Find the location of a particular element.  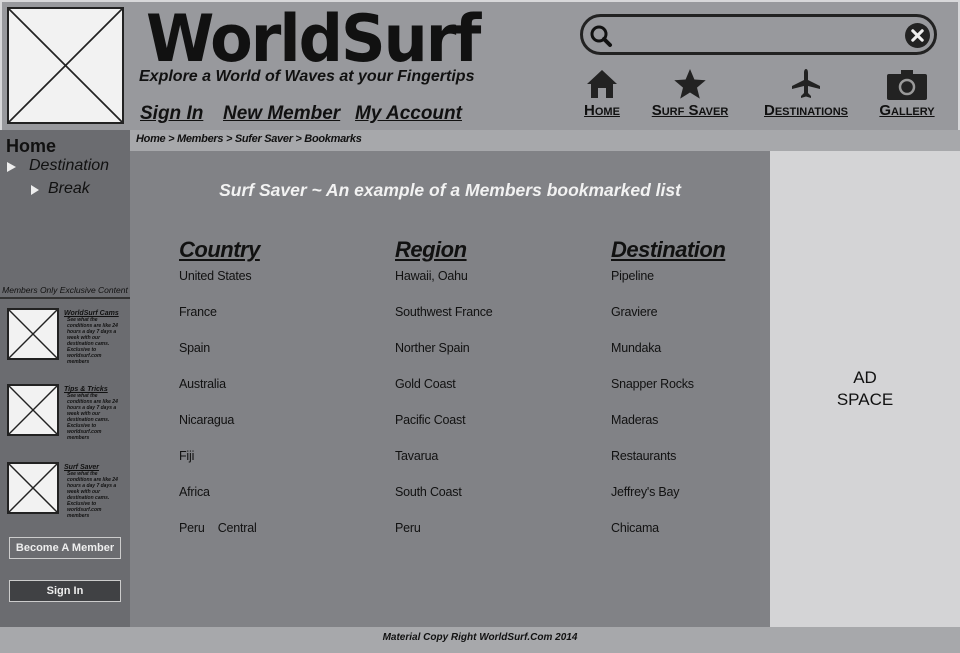

list-item: France is located at coordinates (279, 323).